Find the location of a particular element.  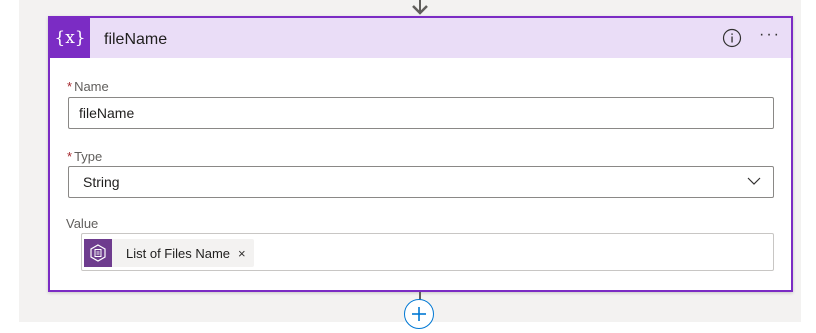

type-selected-value: String is located at coordinates (101, 182).